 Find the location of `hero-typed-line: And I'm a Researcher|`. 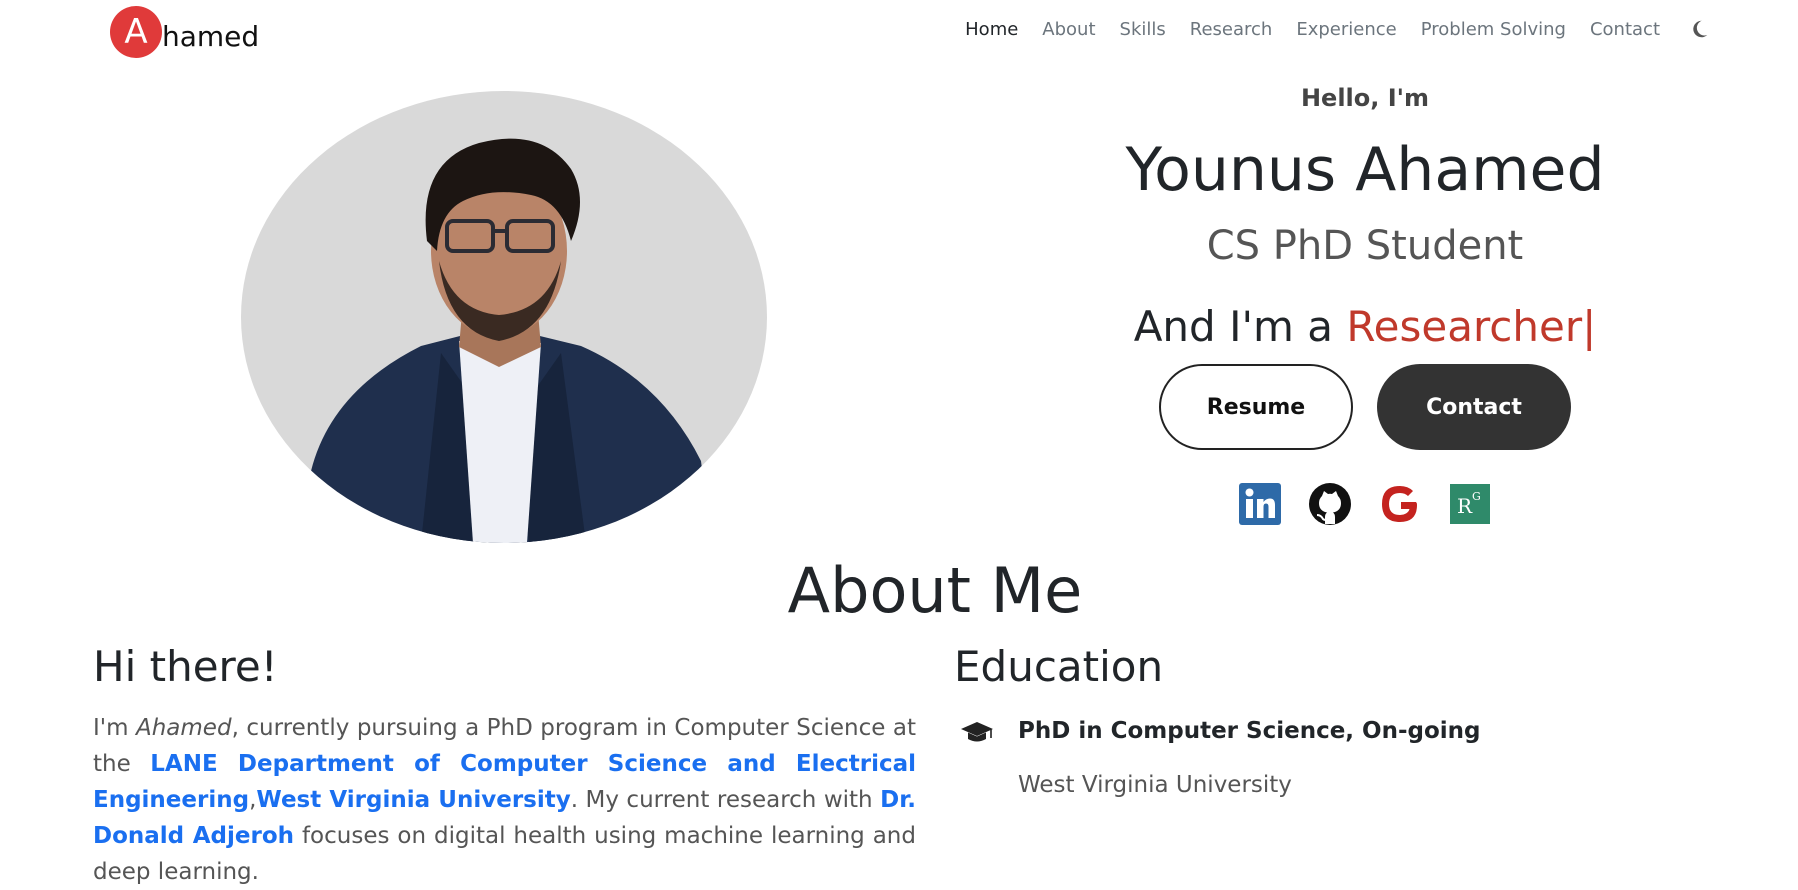

hero-typed-line: And I'm a Researcher| is located at coordinates (1365, 327).